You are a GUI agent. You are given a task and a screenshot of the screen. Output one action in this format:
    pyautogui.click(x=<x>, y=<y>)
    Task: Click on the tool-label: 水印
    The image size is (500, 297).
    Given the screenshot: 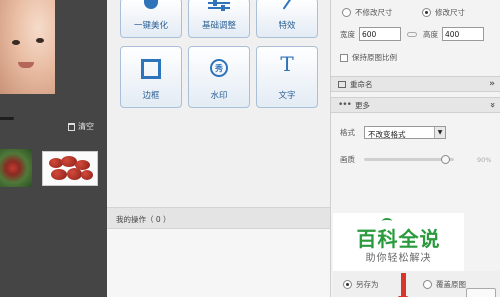 What is the action you would take?
    pyautogui.click(x=219, y=96)
    